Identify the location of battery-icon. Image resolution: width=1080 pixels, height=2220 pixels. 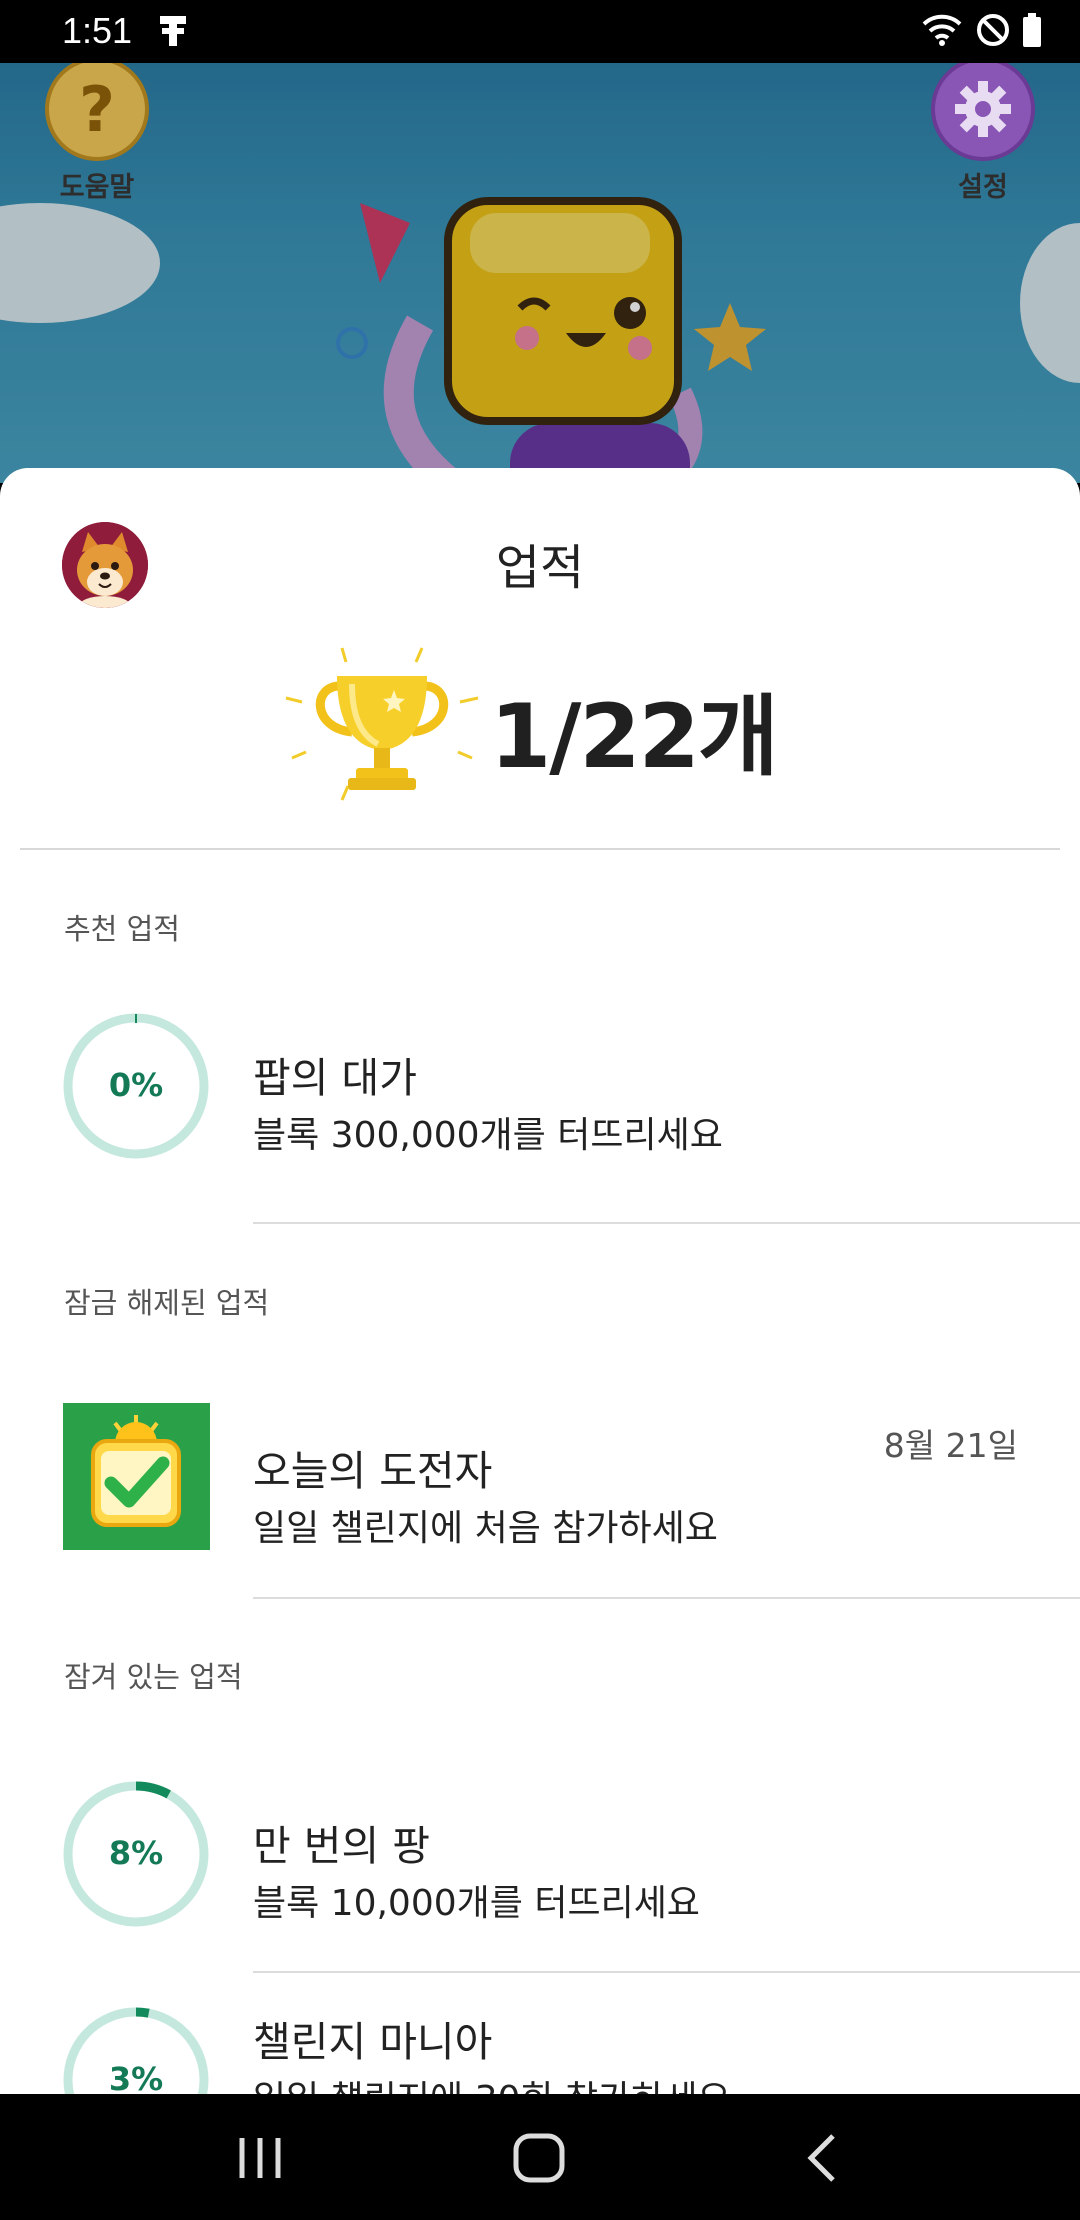
(1032, 32).